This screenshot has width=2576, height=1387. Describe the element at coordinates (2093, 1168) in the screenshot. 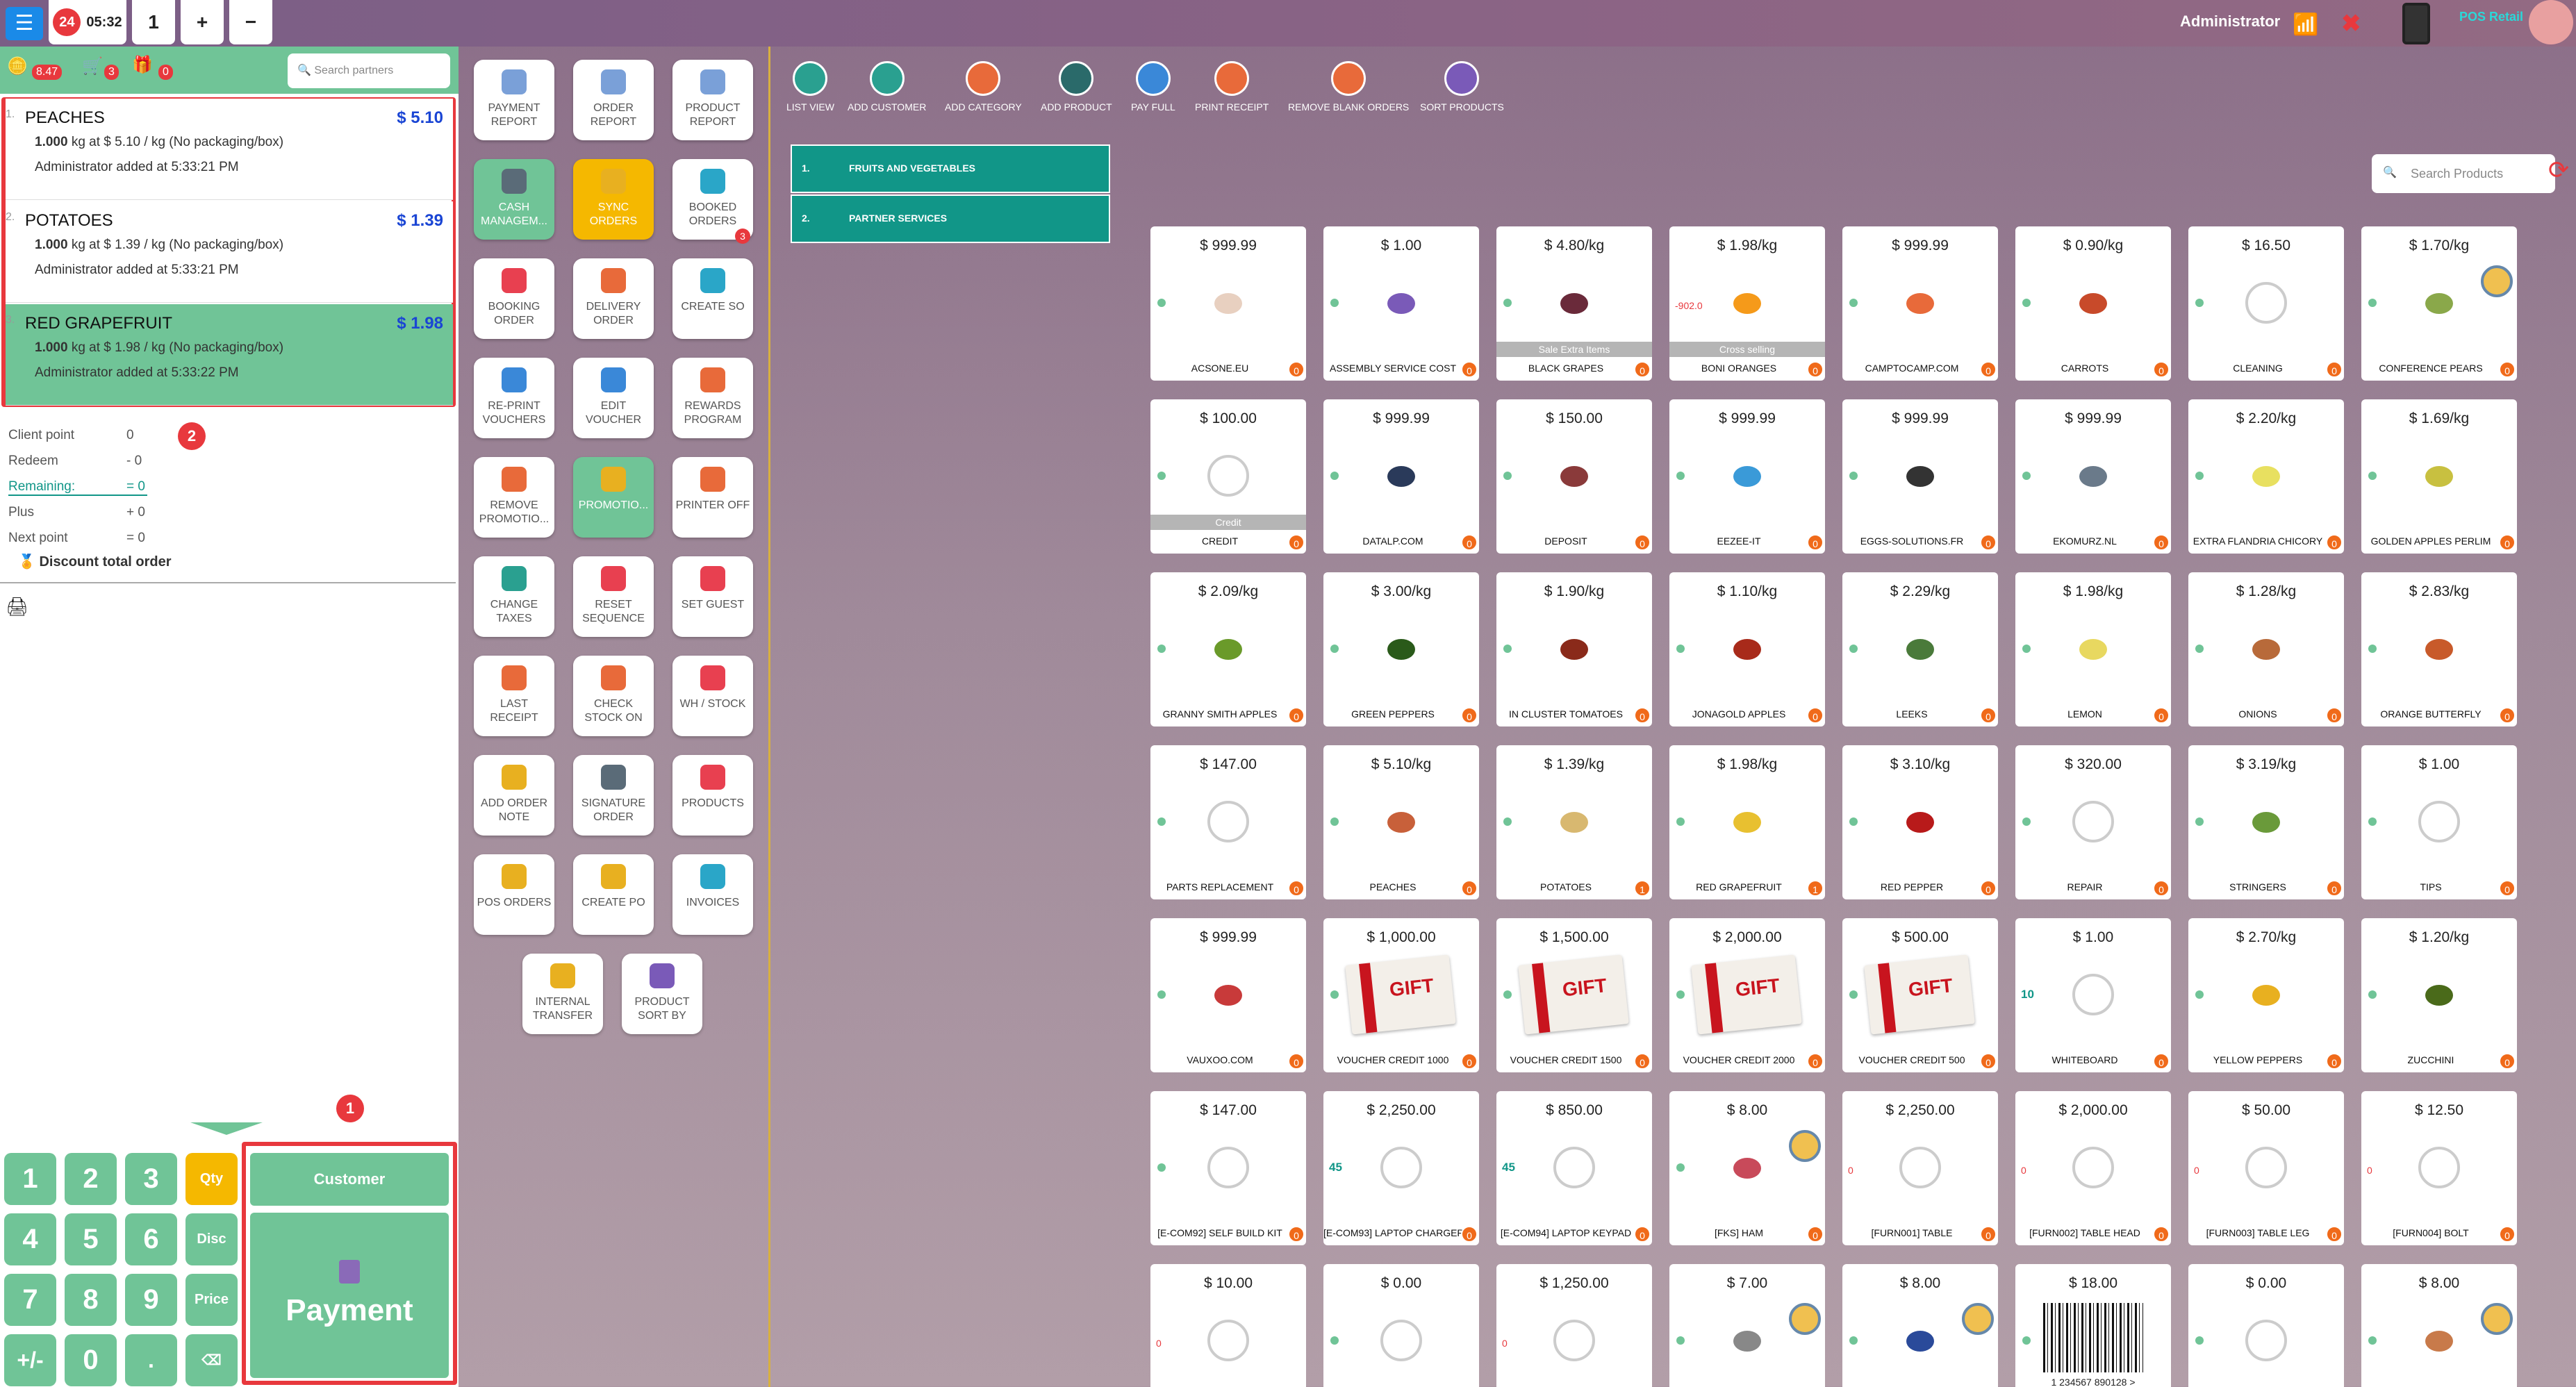

I see `product-card: $ 2,000.00 0 [FURN002] TABLE HEAD 0` at that location.